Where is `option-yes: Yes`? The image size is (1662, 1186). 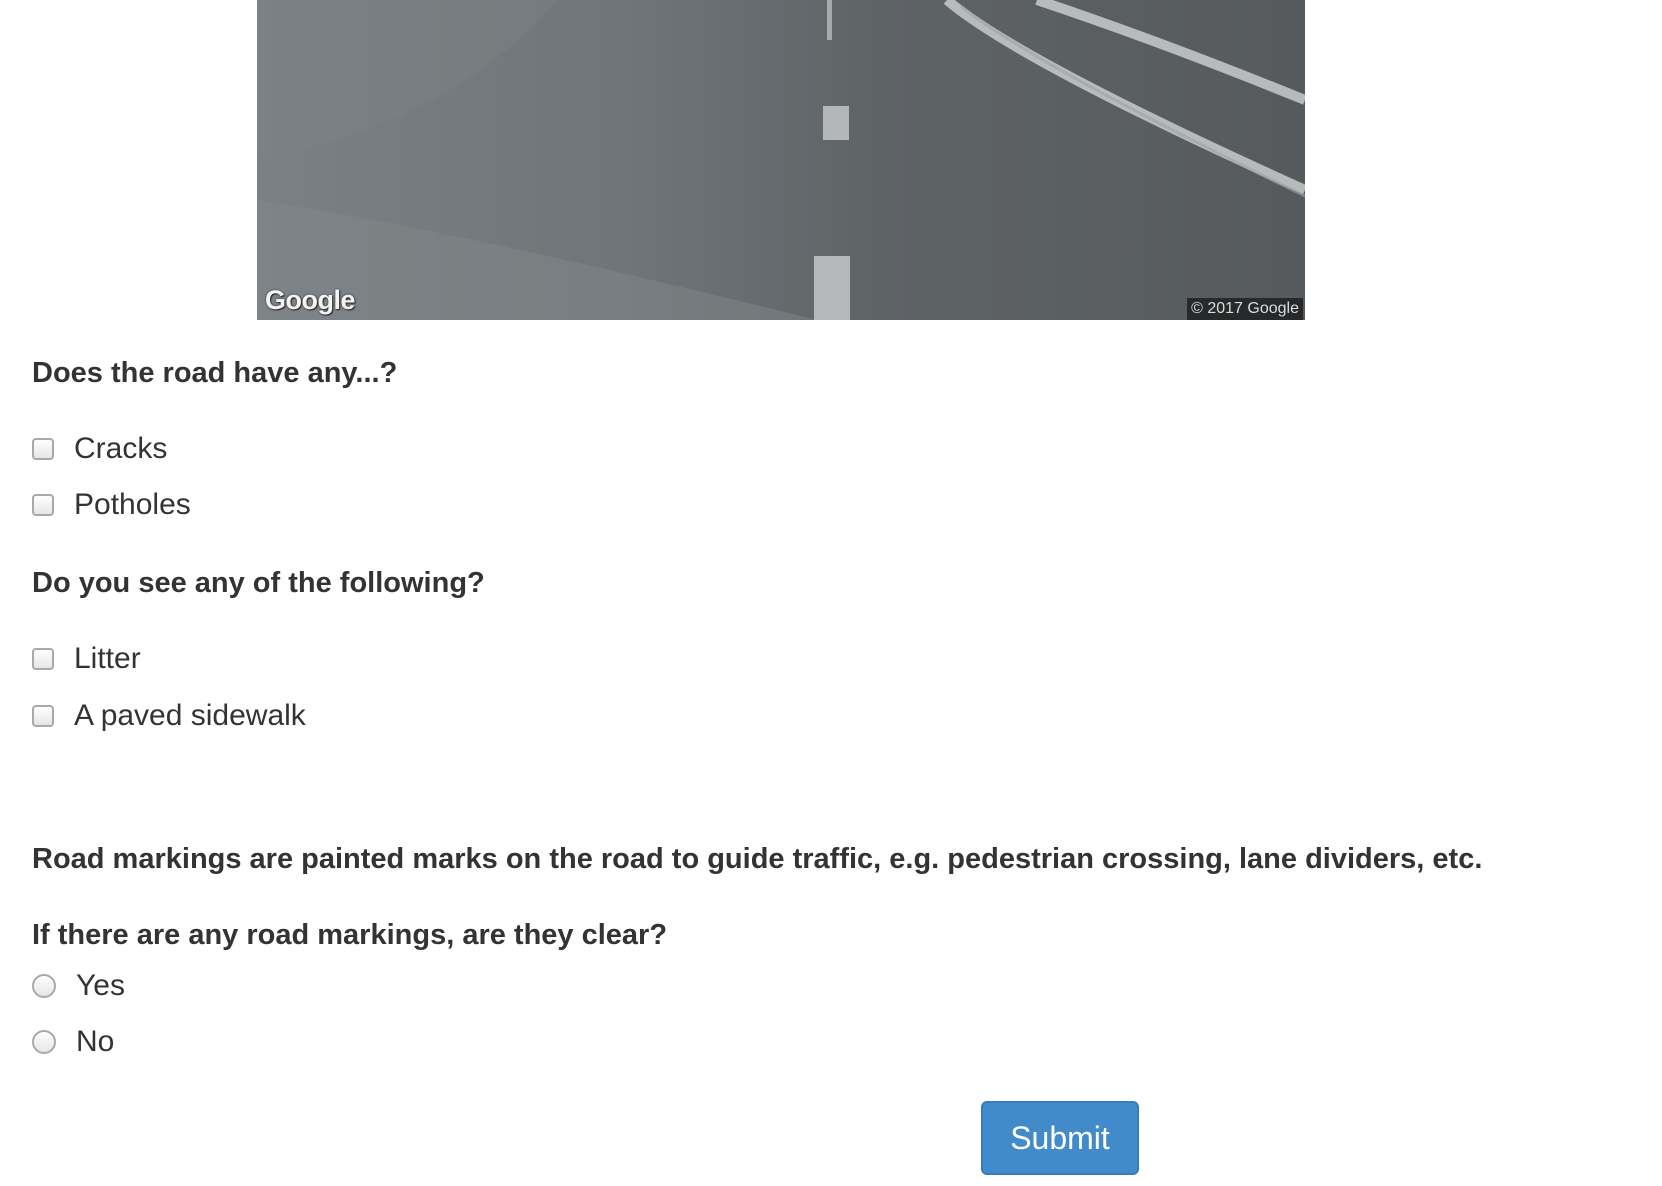 option-yes: Yes is located at coordinates (78, 986).